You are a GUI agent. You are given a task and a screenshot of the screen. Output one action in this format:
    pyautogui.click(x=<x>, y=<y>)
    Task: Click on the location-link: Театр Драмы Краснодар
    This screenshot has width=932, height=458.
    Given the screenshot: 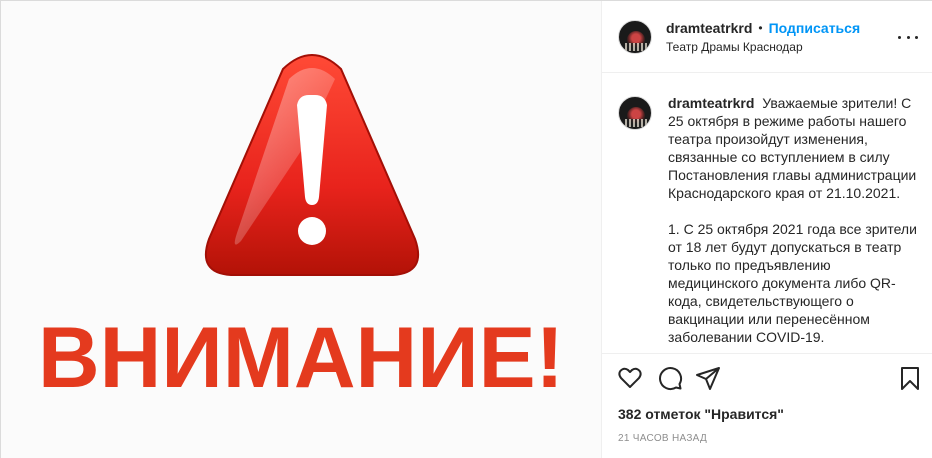 What is the action you would take?
    pyautogui.click(x=763, y=47)
    